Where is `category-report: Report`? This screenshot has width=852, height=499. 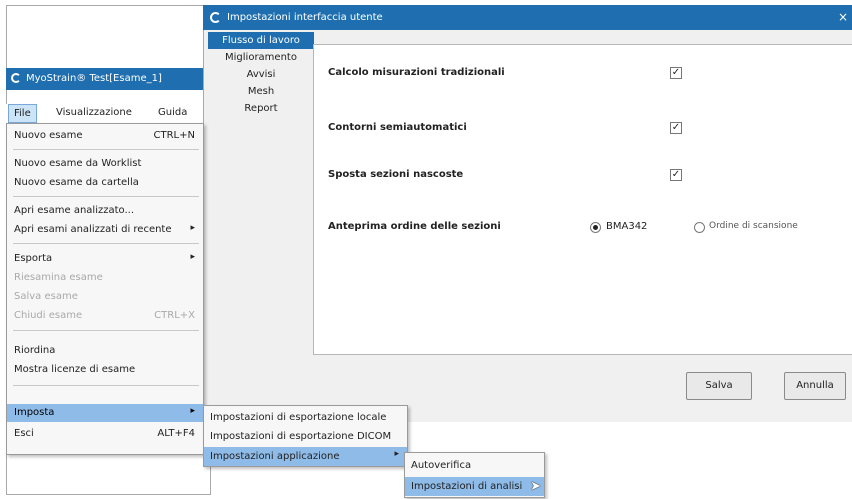 category-report: Report is located at coordinates (261, 108).